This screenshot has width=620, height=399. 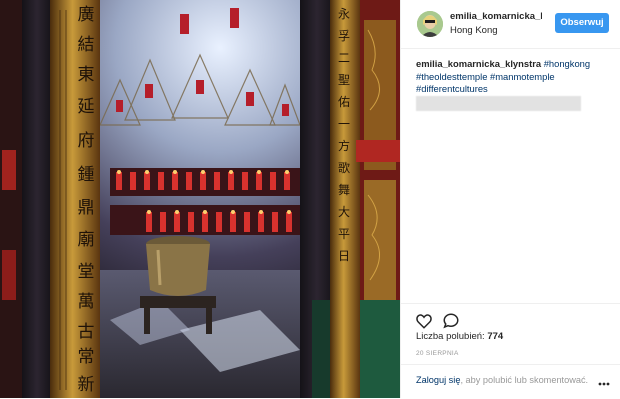 What do you see at coordinates (450, 336) in the screenshot?
I see `likes-label: Liczba polubień:` at bounding box center [450, 336].